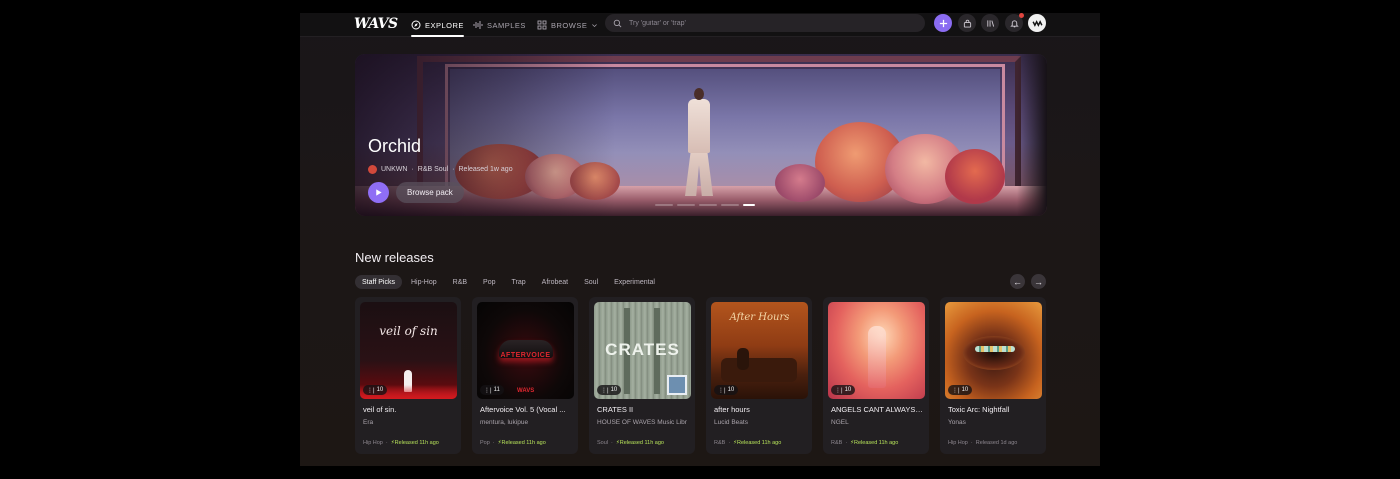 The image size is (1400, 479). I want to click on hero-genre: R&B Soul, so click(433, 169).